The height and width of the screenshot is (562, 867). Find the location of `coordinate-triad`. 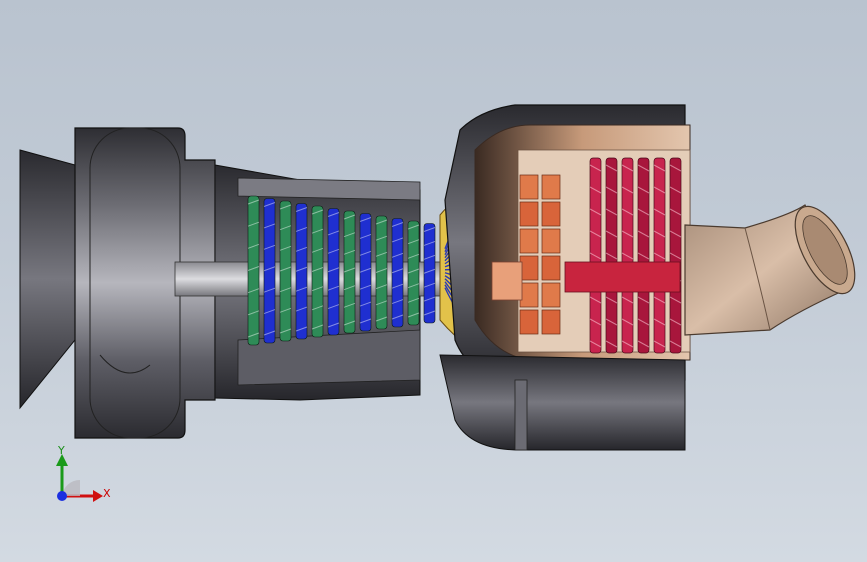

coordinate-triad is located at coordinates (79, 478).